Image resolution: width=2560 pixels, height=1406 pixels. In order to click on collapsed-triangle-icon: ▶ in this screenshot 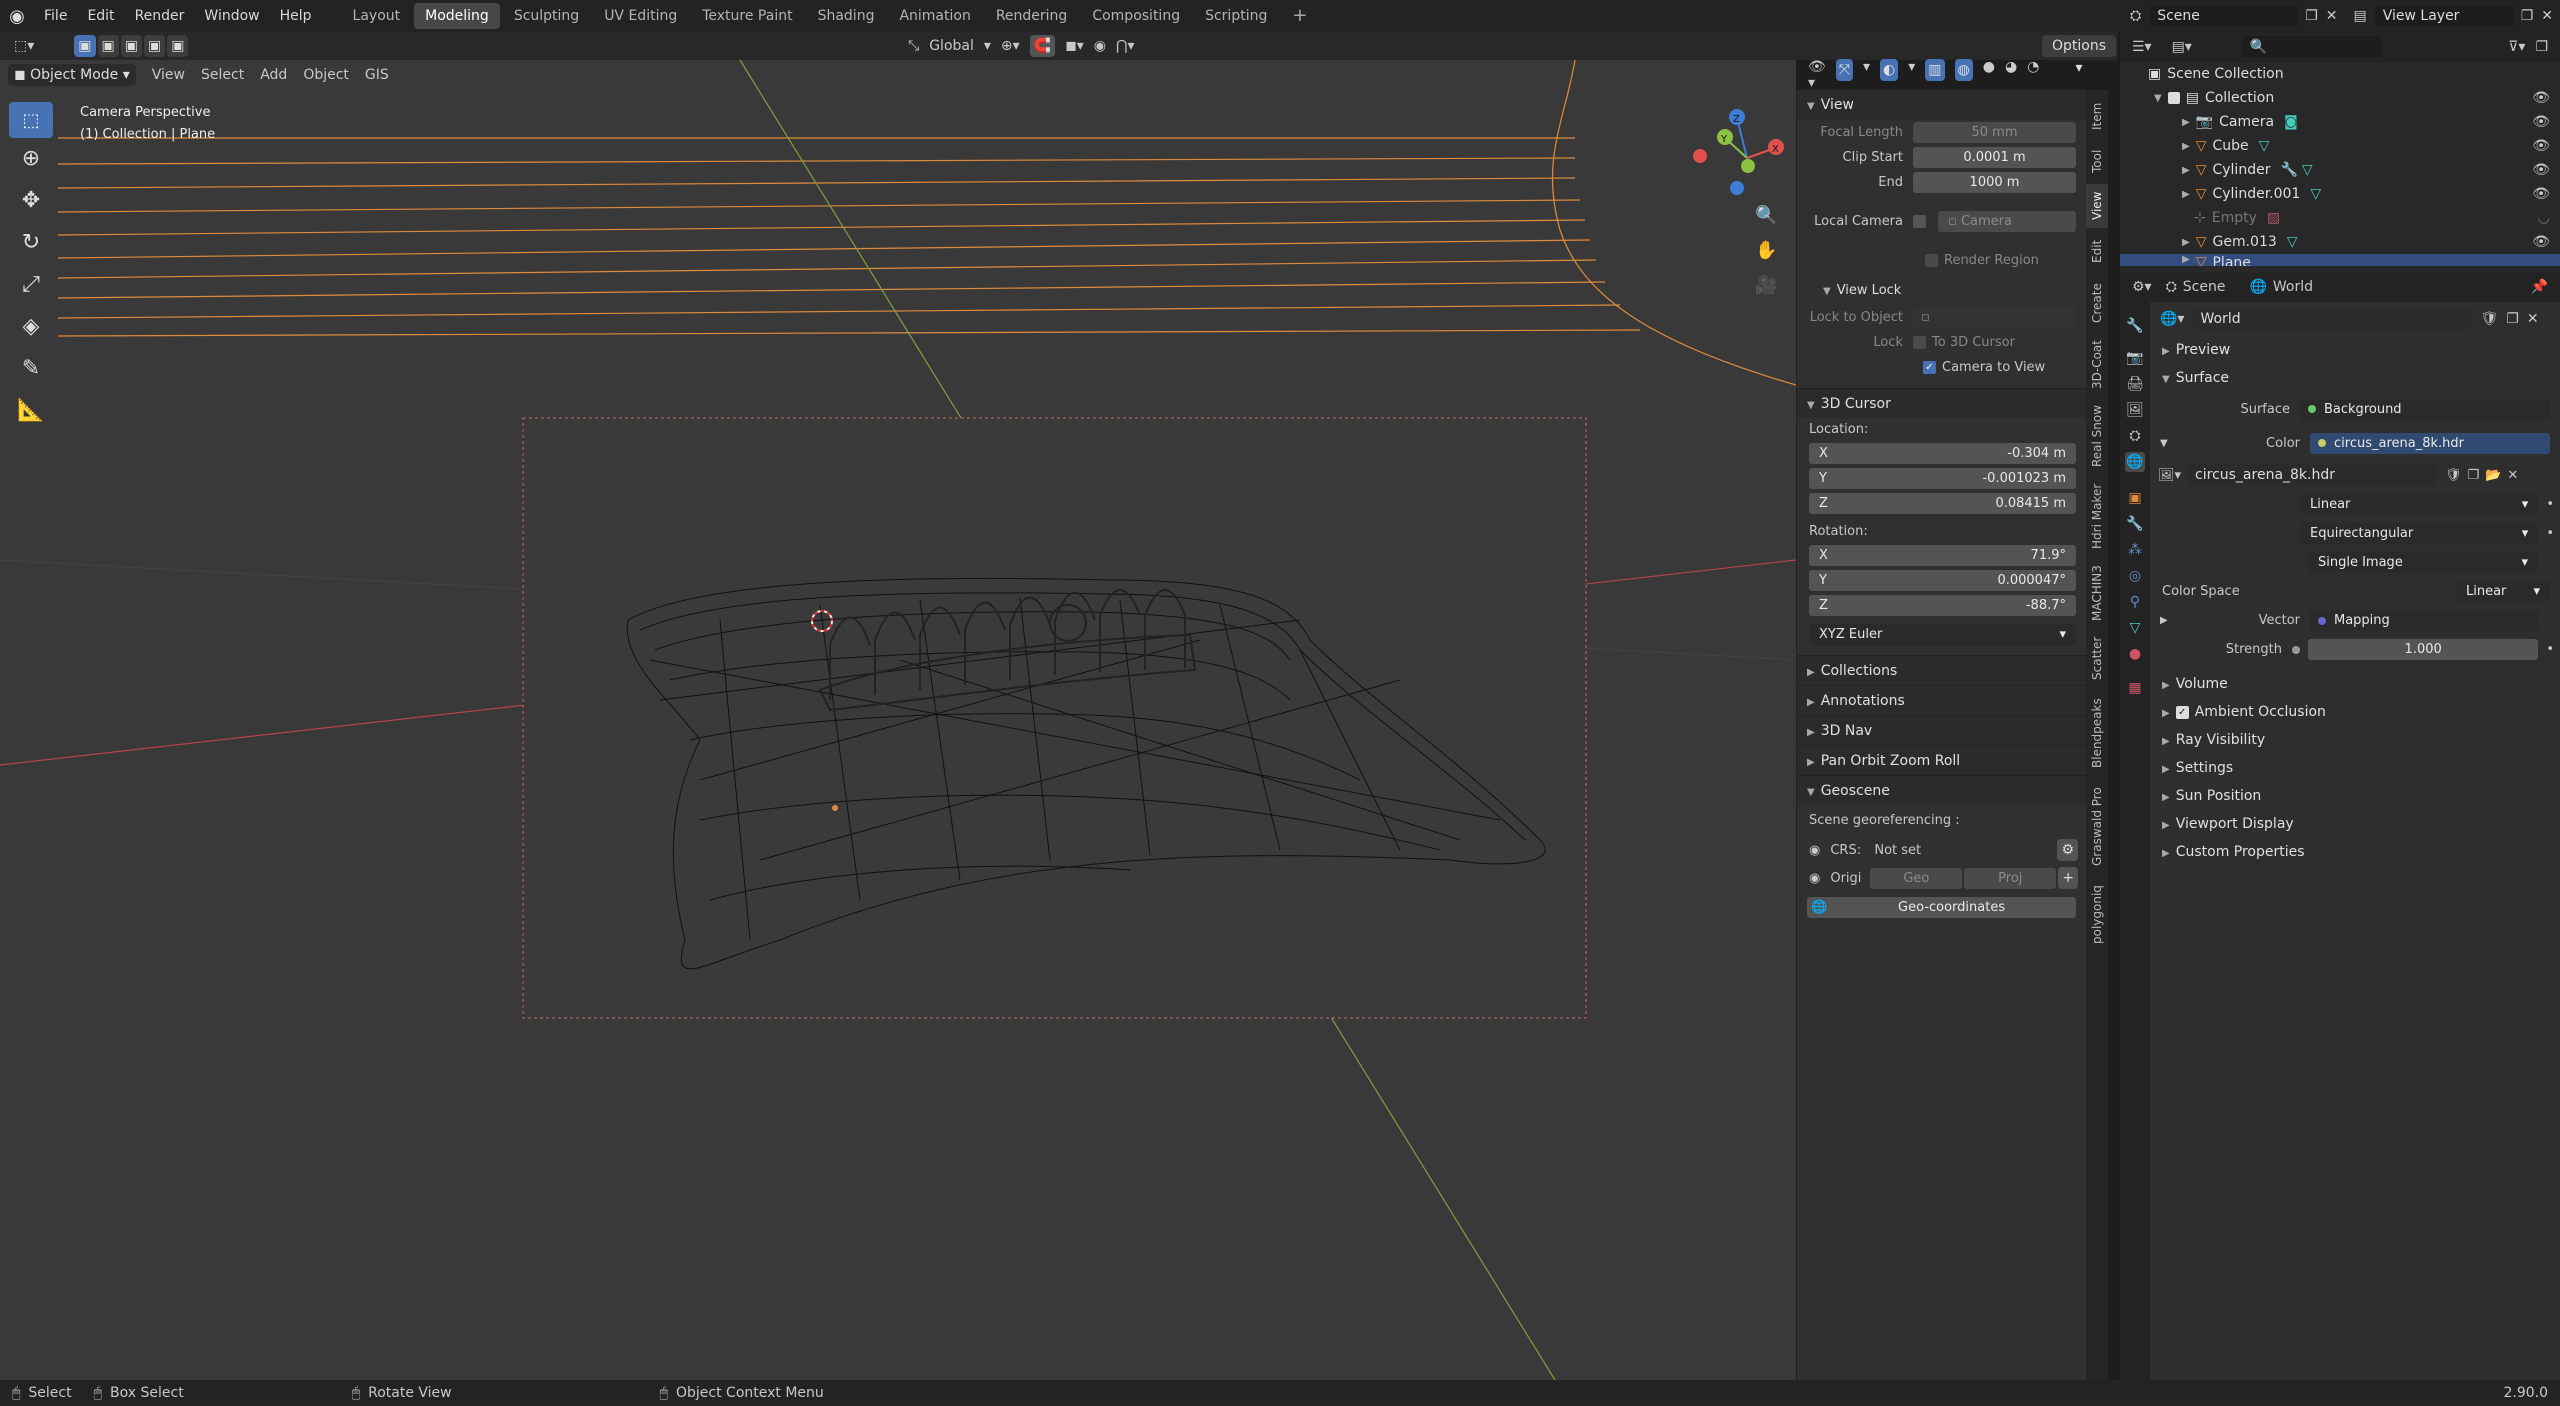, I will do `click(2167, 620)`.